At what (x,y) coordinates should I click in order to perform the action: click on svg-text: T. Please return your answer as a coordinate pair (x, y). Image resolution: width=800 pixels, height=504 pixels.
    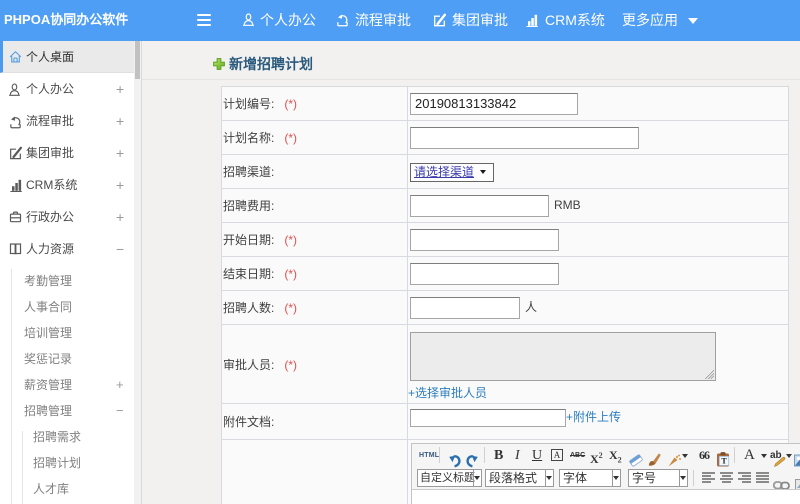
    Looking at the image, I should click on (724, 461).